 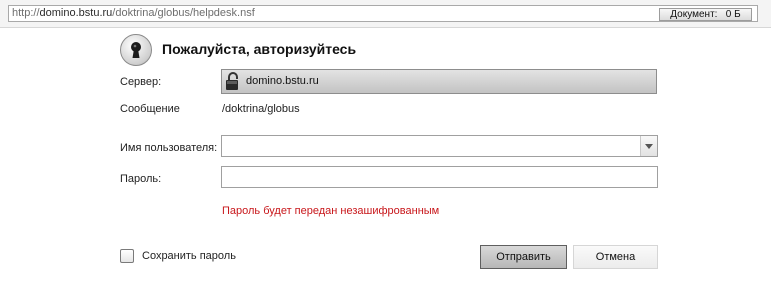 I want to click on username-dropdown-button, so click(x=648, y=146).